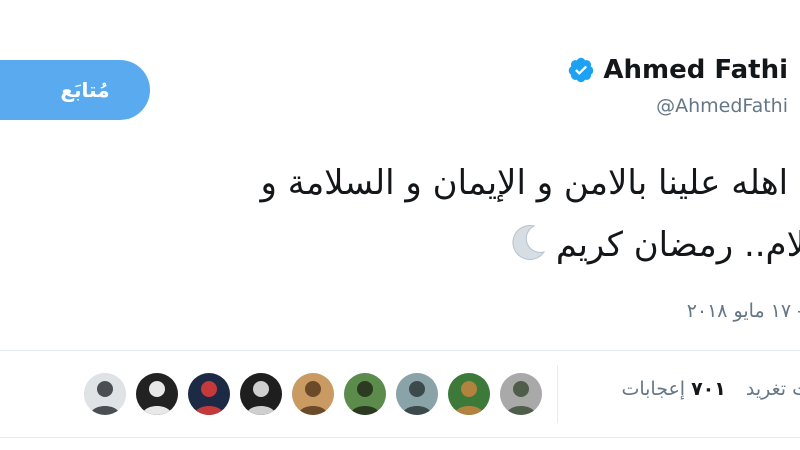 The image size is (800, 450). Describe the element at coordinates (581, 70) in the screenshot. I see `verified-badge-icon` at that location.